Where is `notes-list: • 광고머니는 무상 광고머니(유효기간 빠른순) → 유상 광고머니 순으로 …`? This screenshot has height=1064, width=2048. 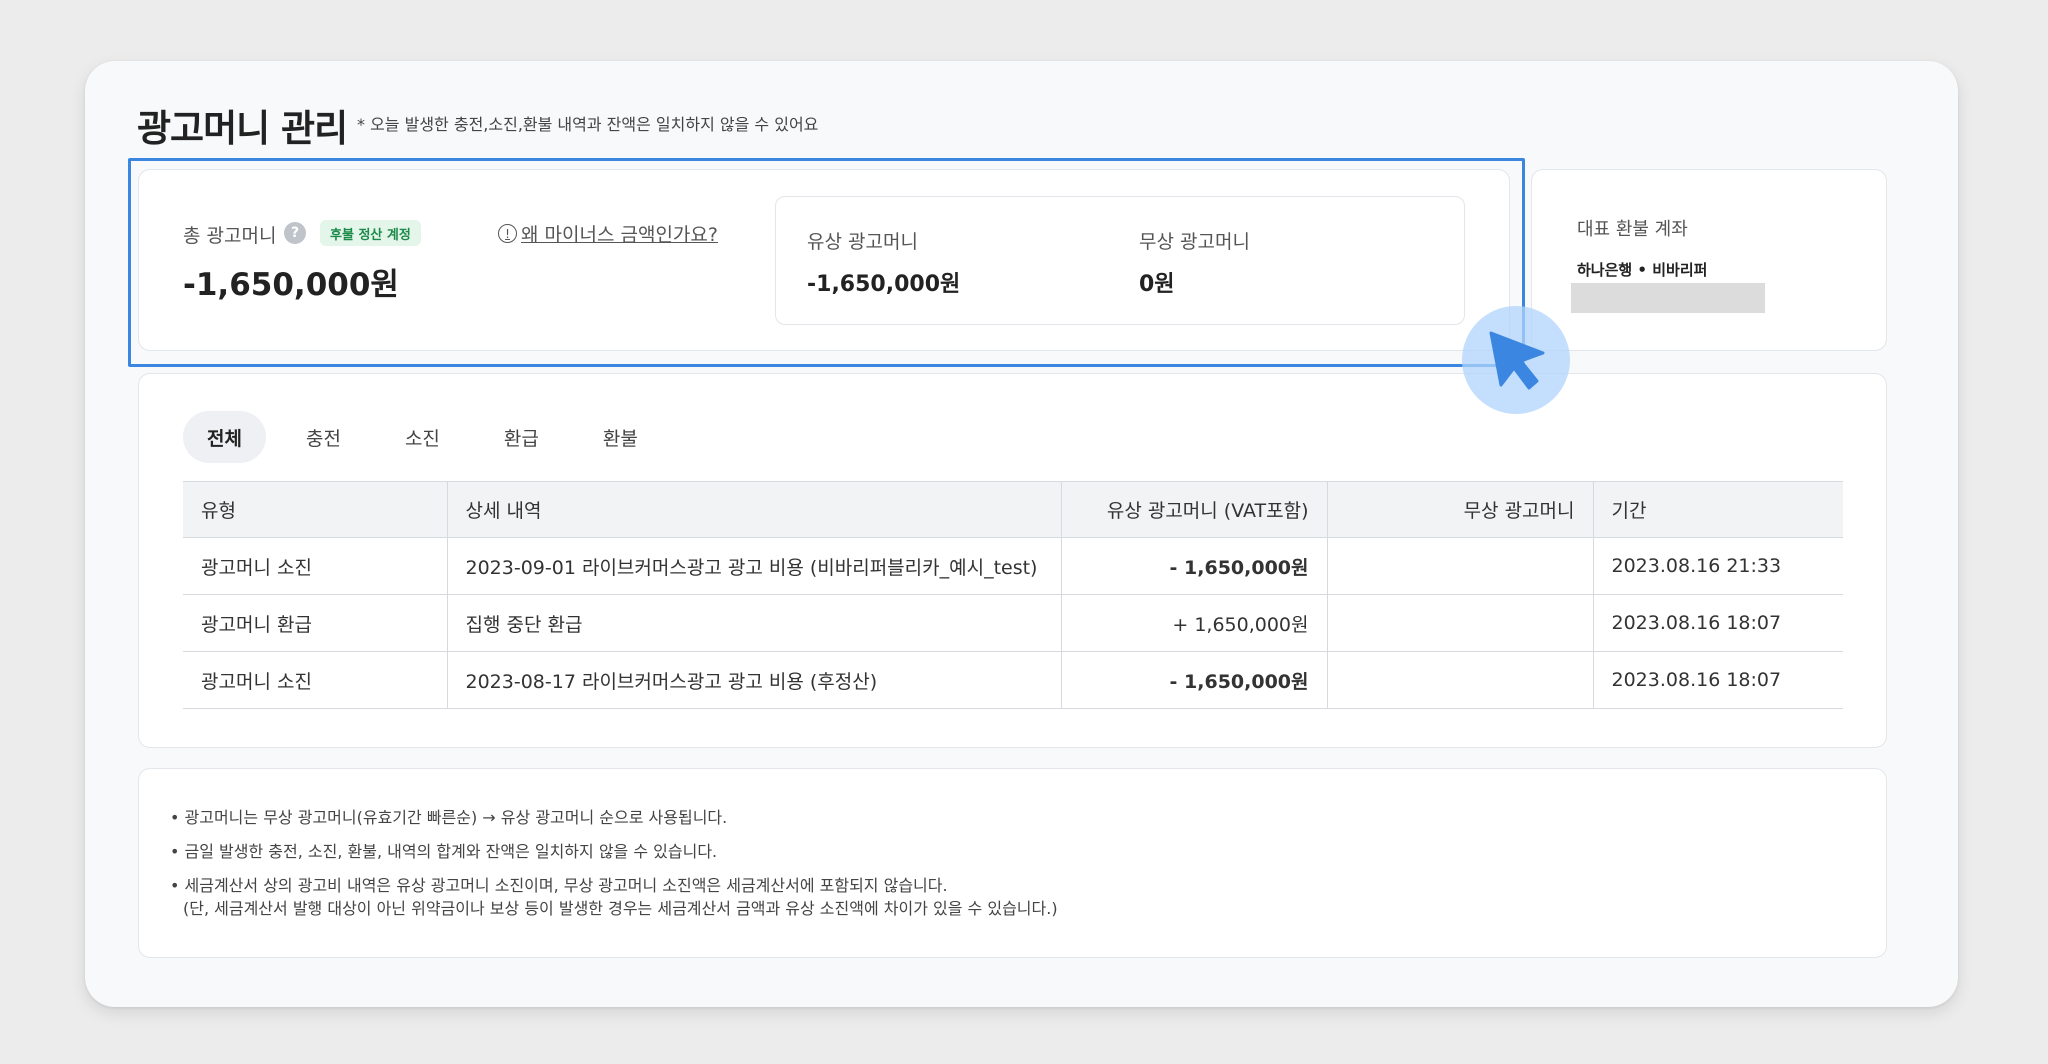 notes-list: • 광고머니는 무상 광고머니(유효기간 빠른순) → 유상 광고머니 순으로 … is located at coordinates (614, 861).